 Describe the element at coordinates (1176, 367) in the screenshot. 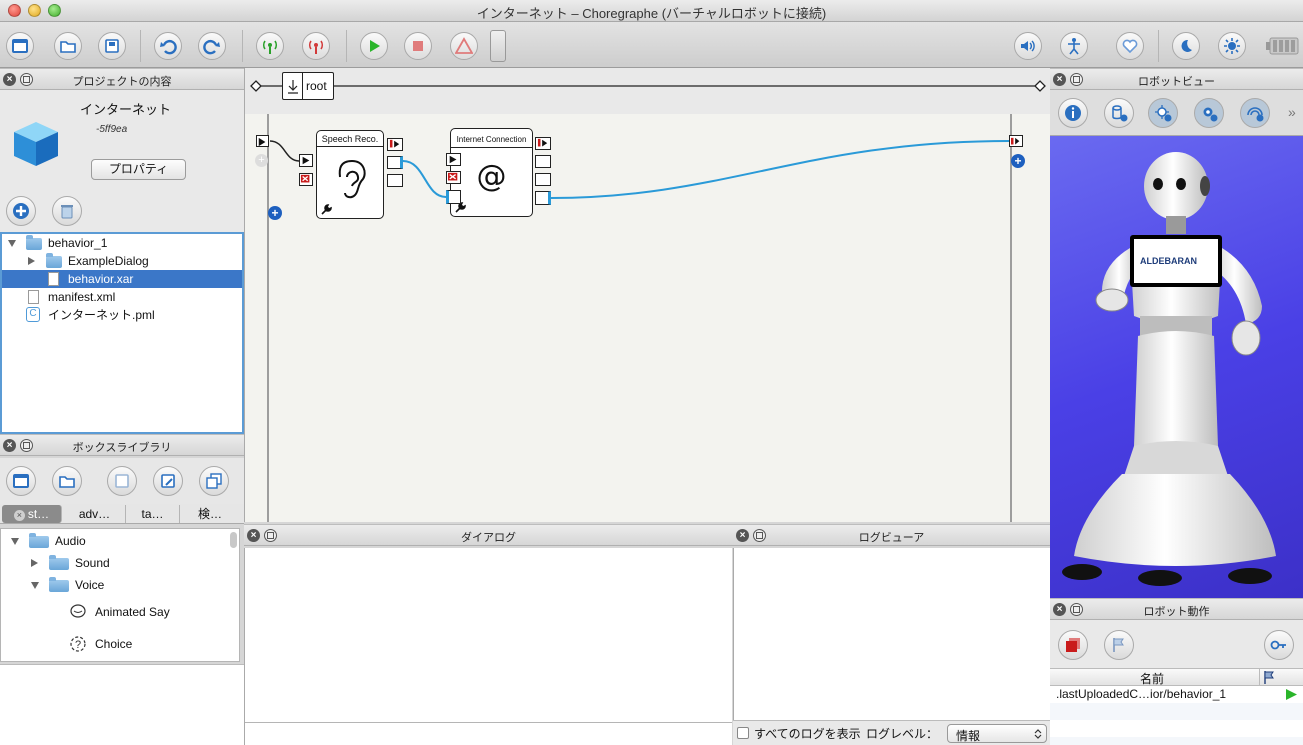

I see `robot-3d-view: ALDEBARAN` at that location.